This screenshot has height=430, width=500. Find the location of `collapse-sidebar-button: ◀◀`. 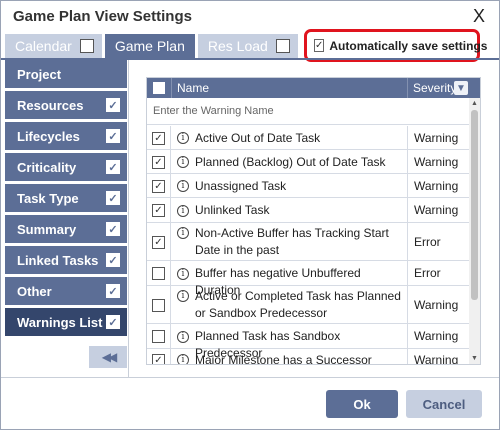

collapse-sidebar-button: ◀◀ is located at coordinates (108, 357).